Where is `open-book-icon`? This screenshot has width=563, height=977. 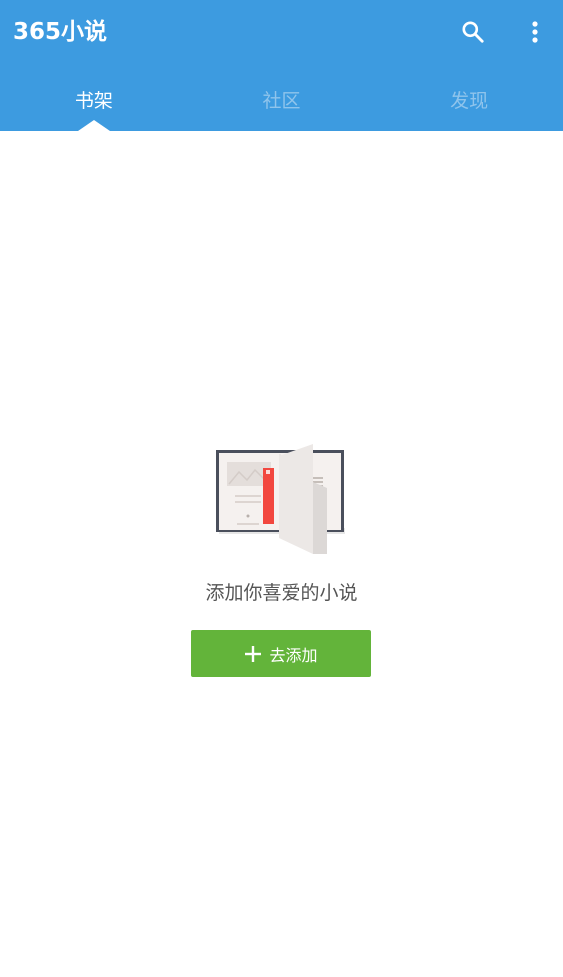 open-book-icon is located at coordinates (280, 499).